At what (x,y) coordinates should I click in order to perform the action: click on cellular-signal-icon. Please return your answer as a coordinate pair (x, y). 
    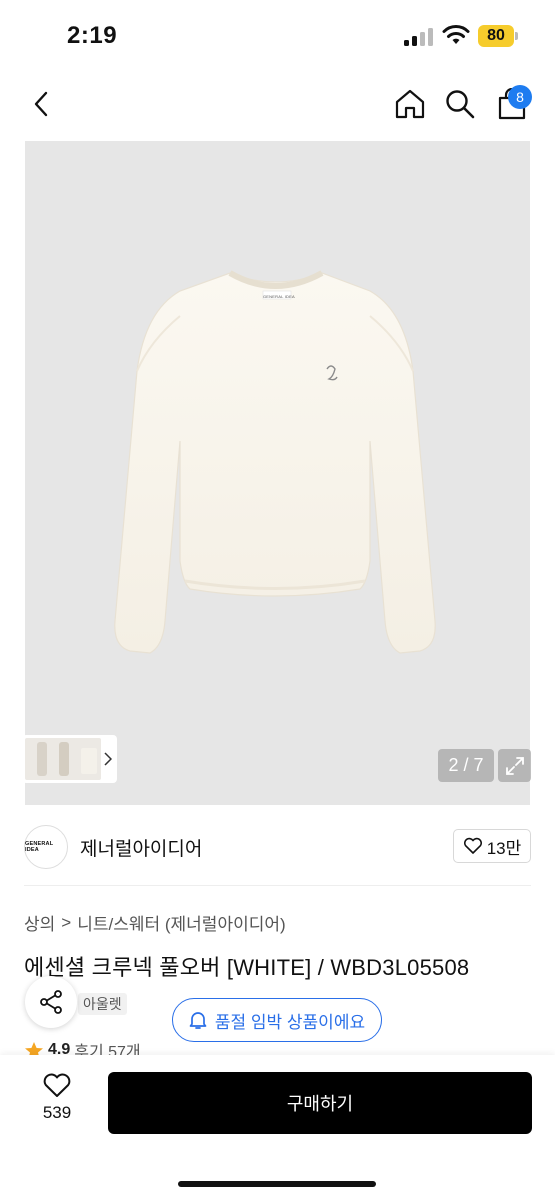
    Looking at the image, I should click on (419, 37).